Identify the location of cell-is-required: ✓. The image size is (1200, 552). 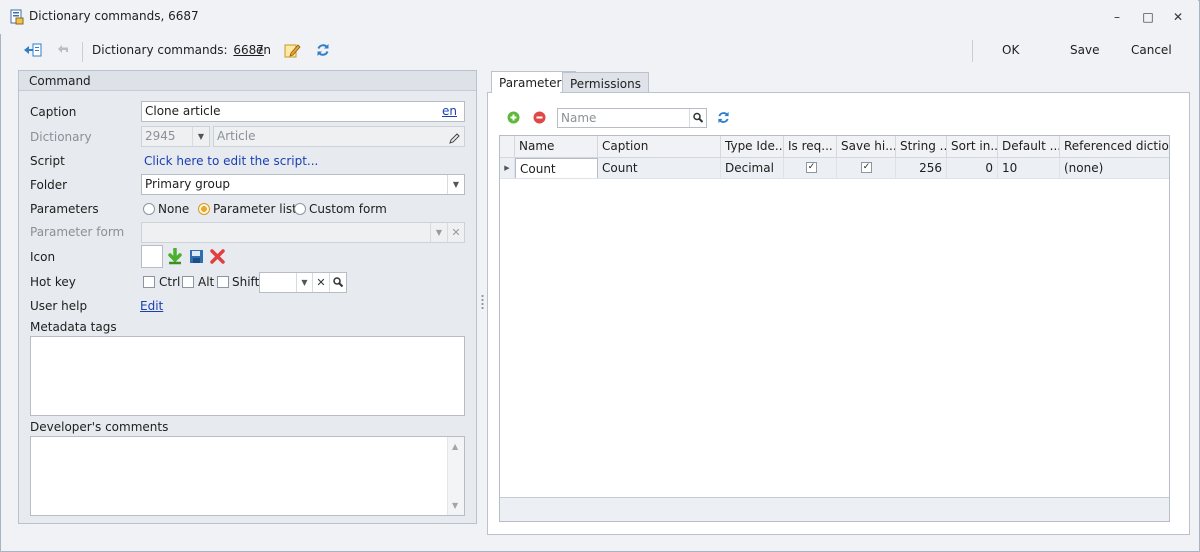
(810, 168).